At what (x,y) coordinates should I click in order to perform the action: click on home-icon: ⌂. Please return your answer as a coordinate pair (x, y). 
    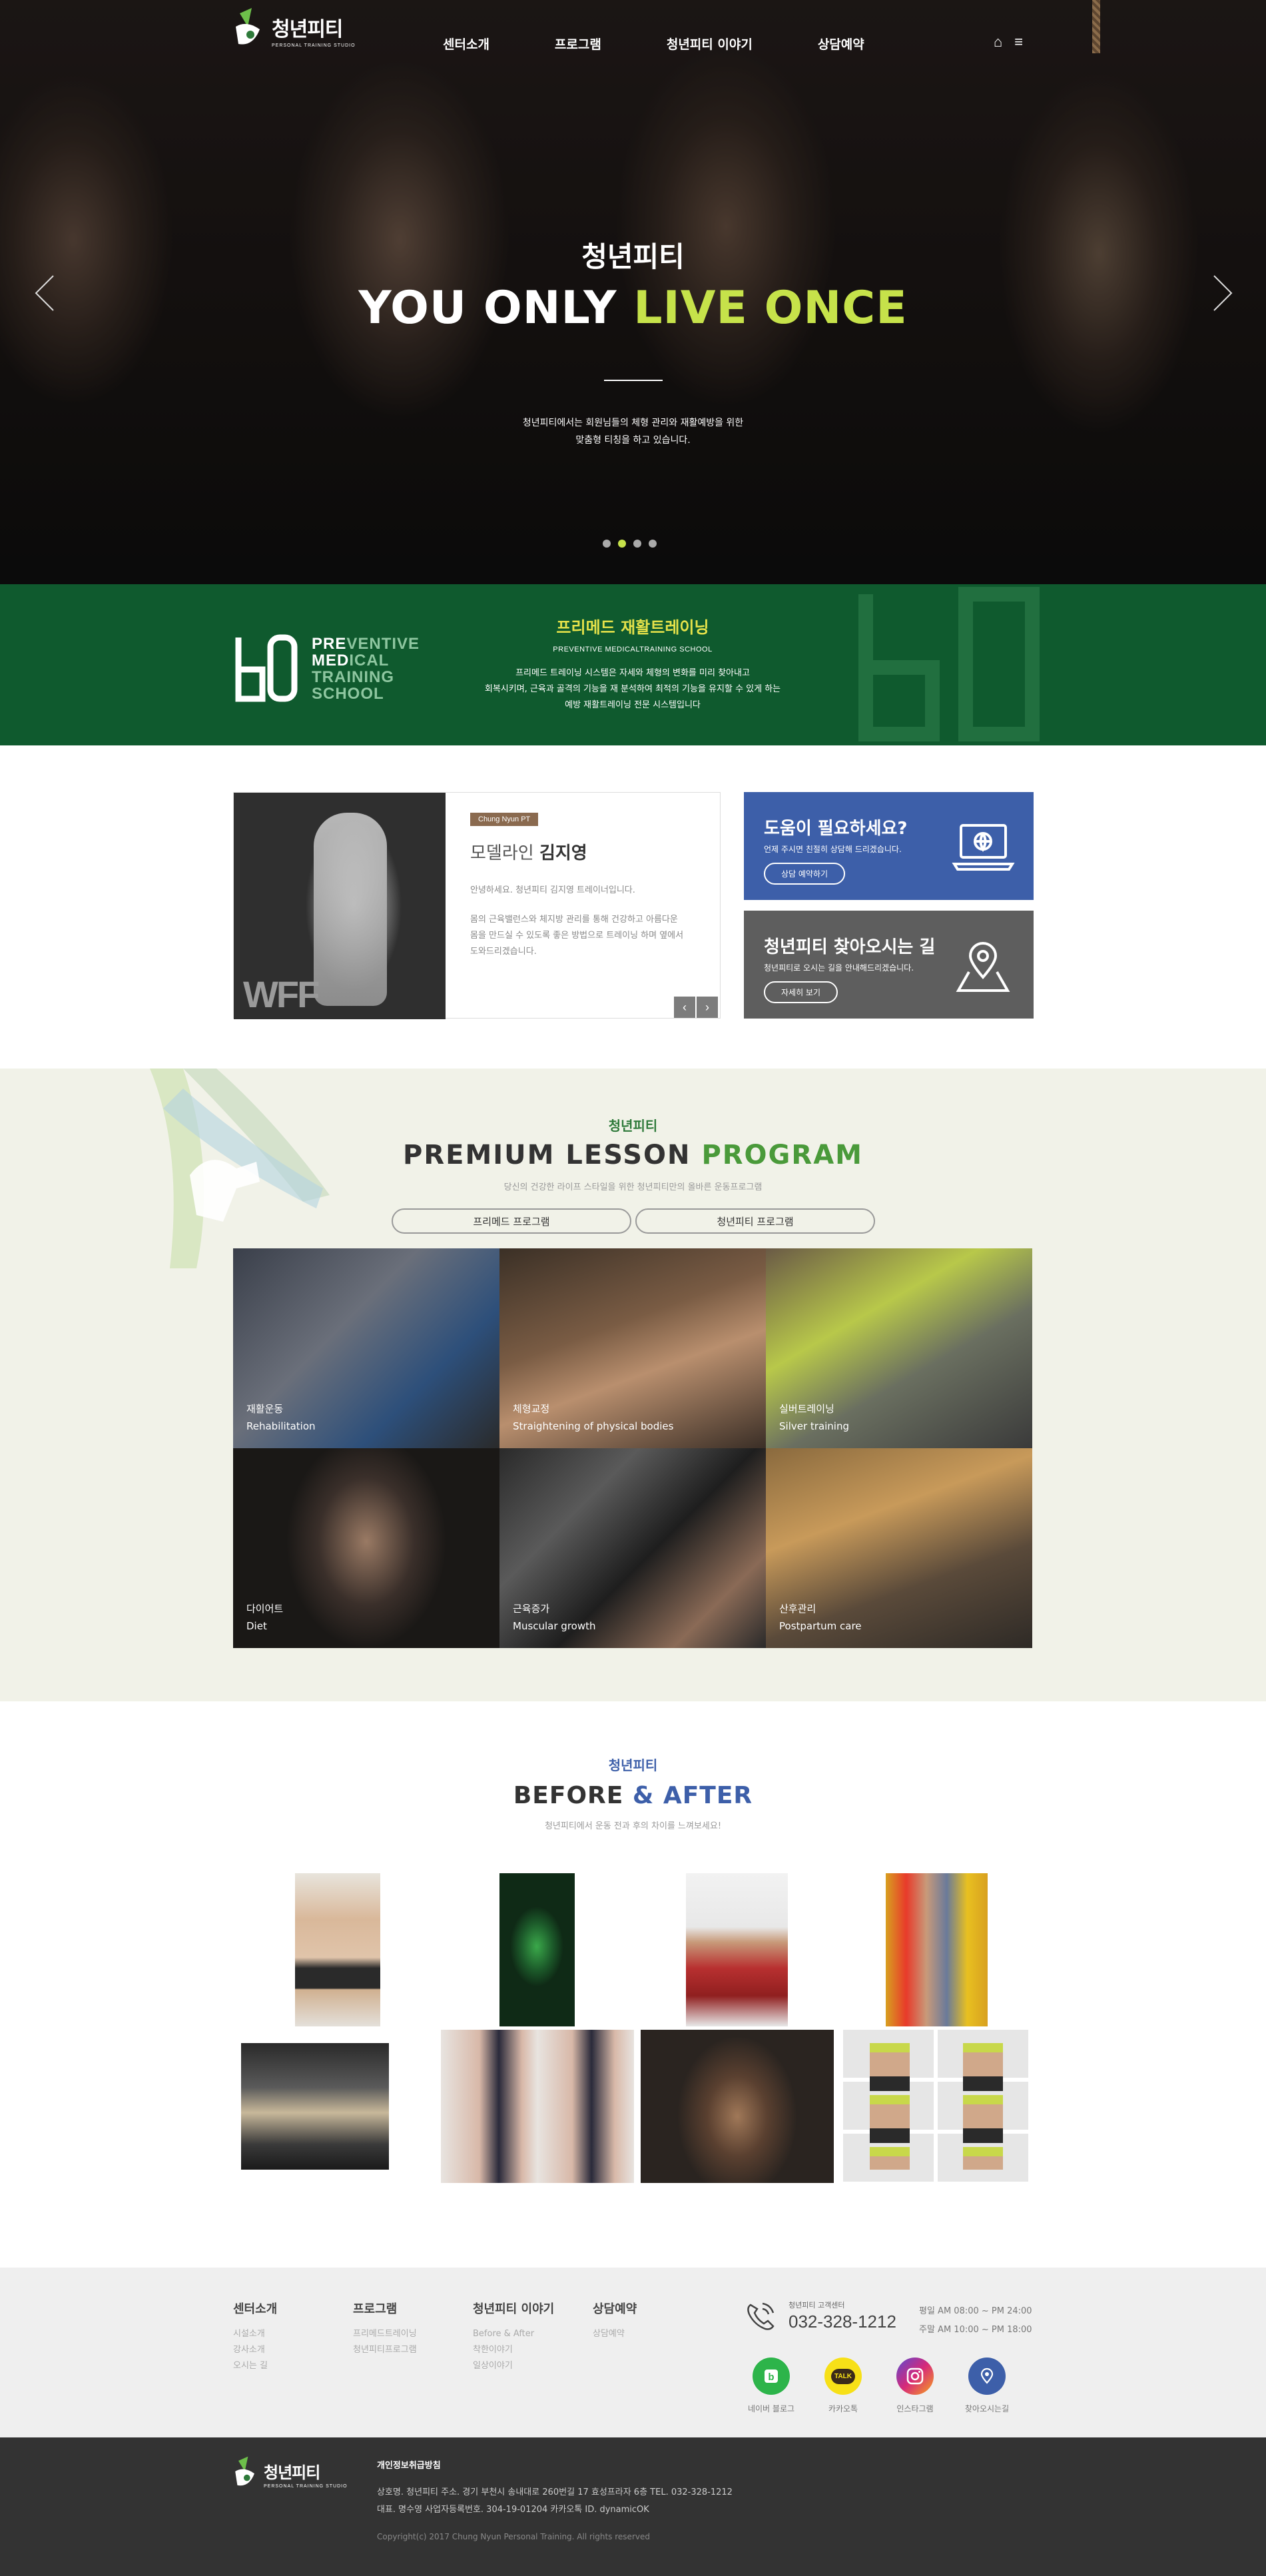
    Looking at the image, I should click on (998, 42).